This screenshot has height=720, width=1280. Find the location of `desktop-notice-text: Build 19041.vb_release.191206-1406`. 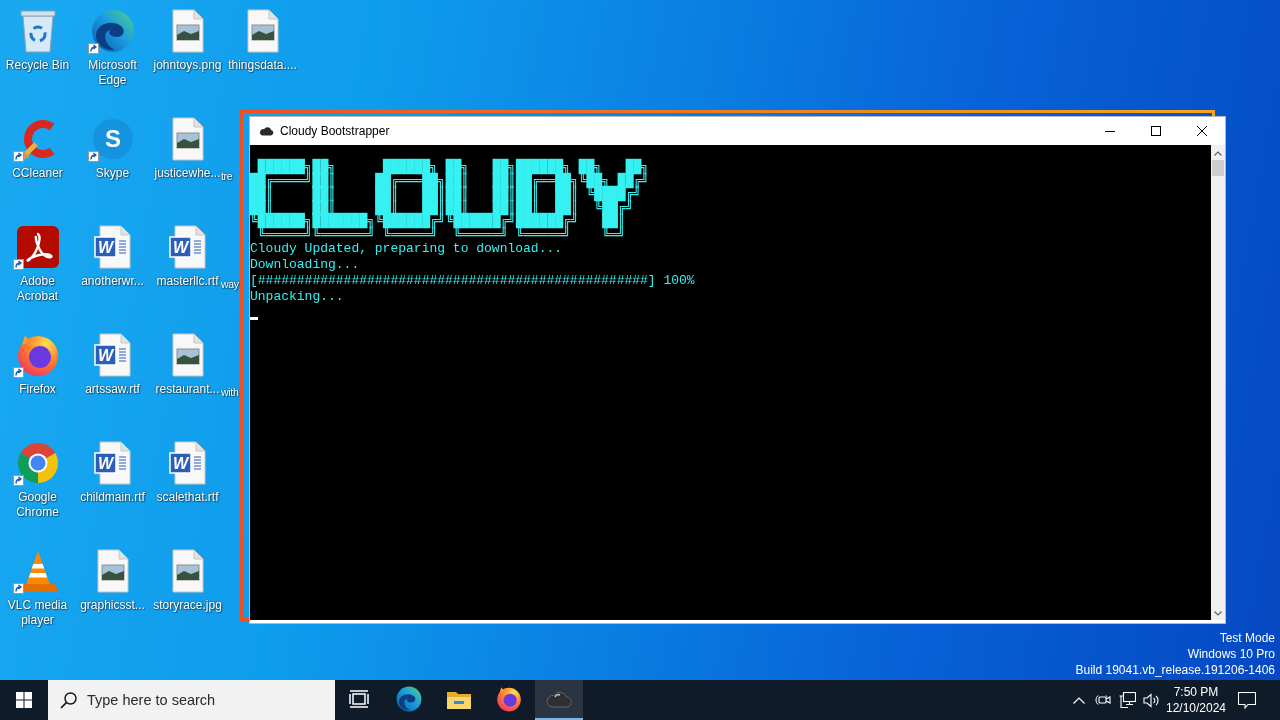

desktop-notice-text: Build 19041.vb_release.191206-1406 is located at coordinates (1175, 670).